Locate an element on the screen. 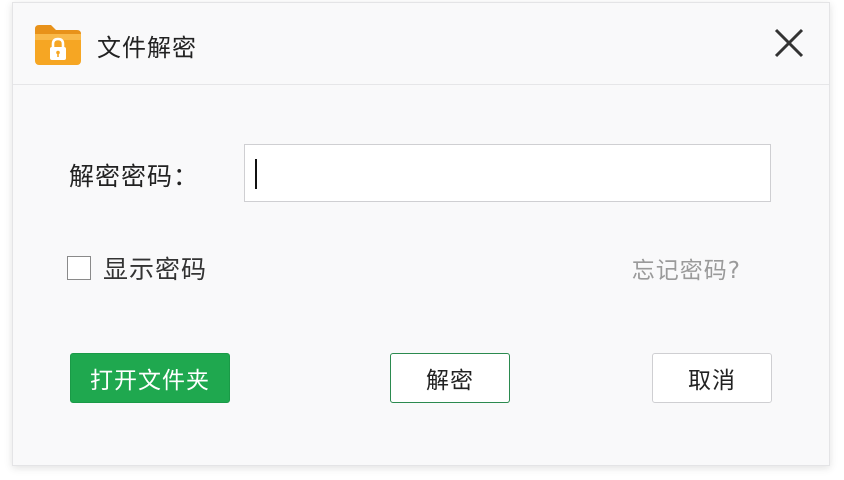 The image size is (844, 480). text-cursor is located at coordinates (256, 174).